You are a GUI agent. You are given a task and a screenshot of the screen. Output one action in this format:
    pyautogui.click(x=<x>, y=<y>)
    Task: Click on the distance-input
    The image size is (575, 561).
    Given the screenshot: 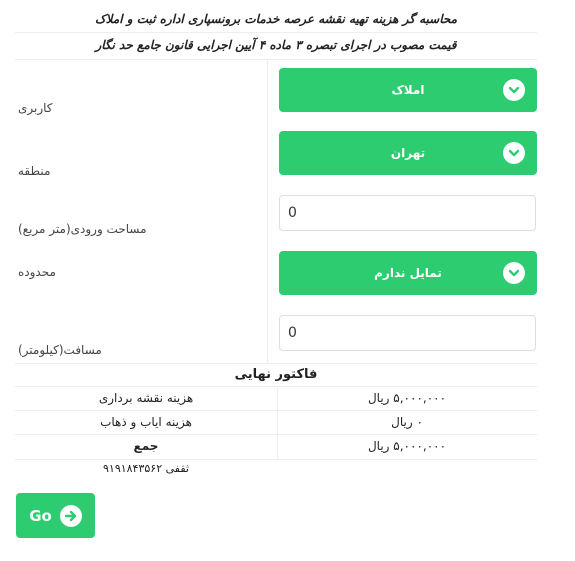 What is the action you would take?
    pyautogui.click(x=407, y=333)
    